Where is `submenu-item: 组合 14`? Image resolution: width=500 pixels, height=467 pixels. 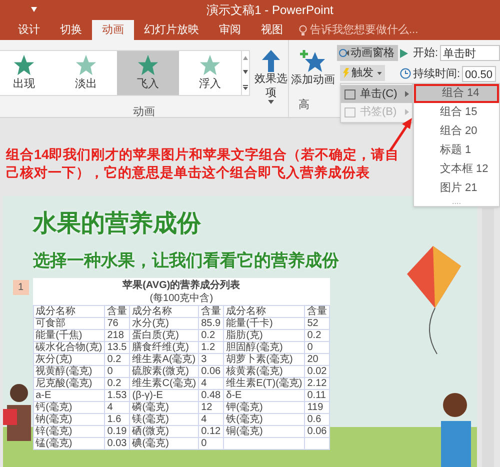
submenu-item: 组合 14 is located at coordinates (456, 93).